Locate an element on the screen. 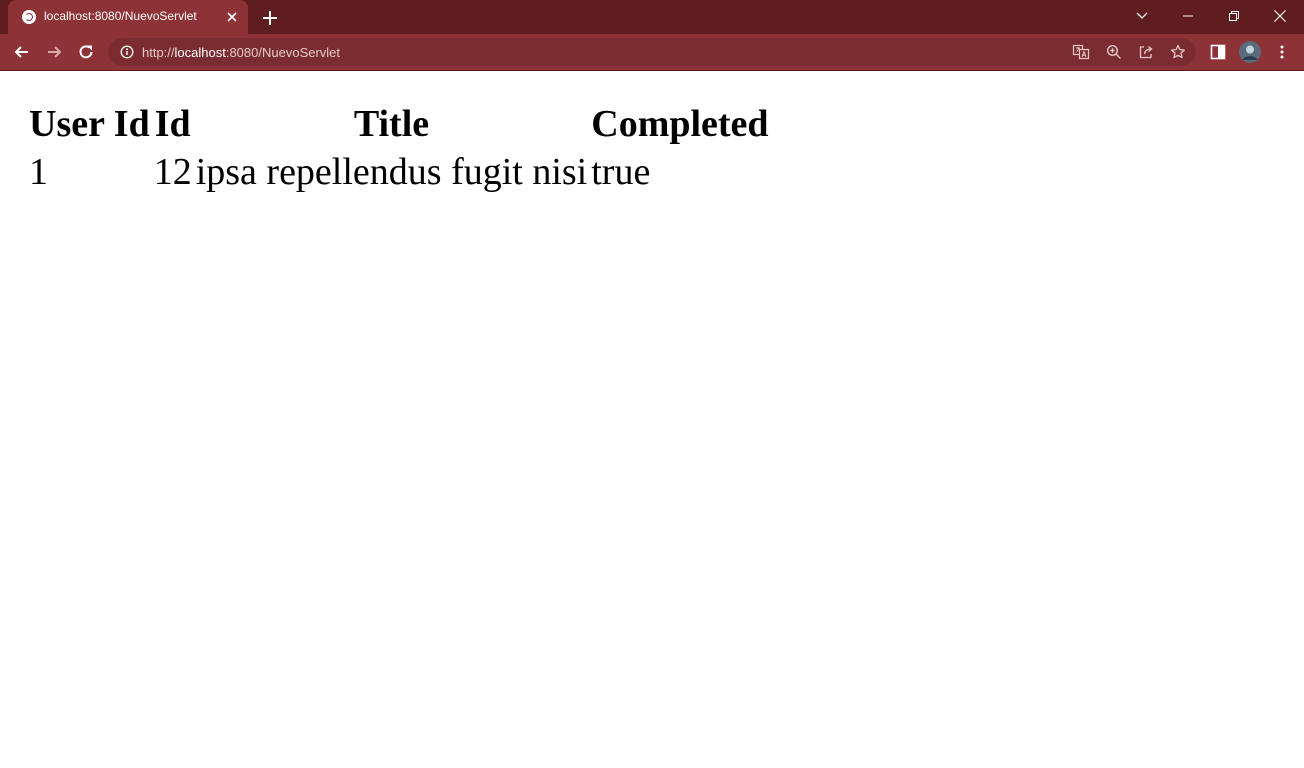  header-title: Title is located at coordinates (391, 124).